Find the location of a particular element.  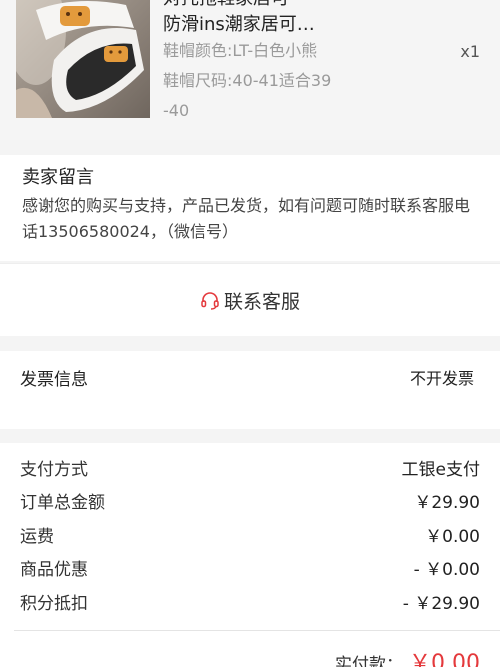

product-attr-color: 鞋帽颜色:LT-白色小熊 is located at coordinates (240, 50).